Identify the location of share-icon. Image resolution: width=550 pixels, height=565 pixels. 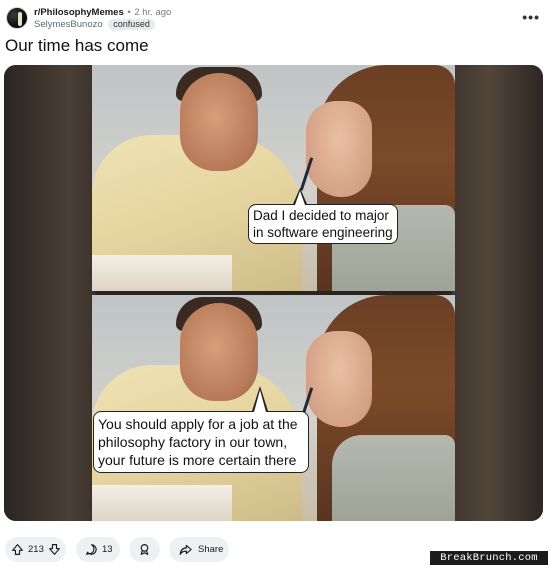
(185, 549).